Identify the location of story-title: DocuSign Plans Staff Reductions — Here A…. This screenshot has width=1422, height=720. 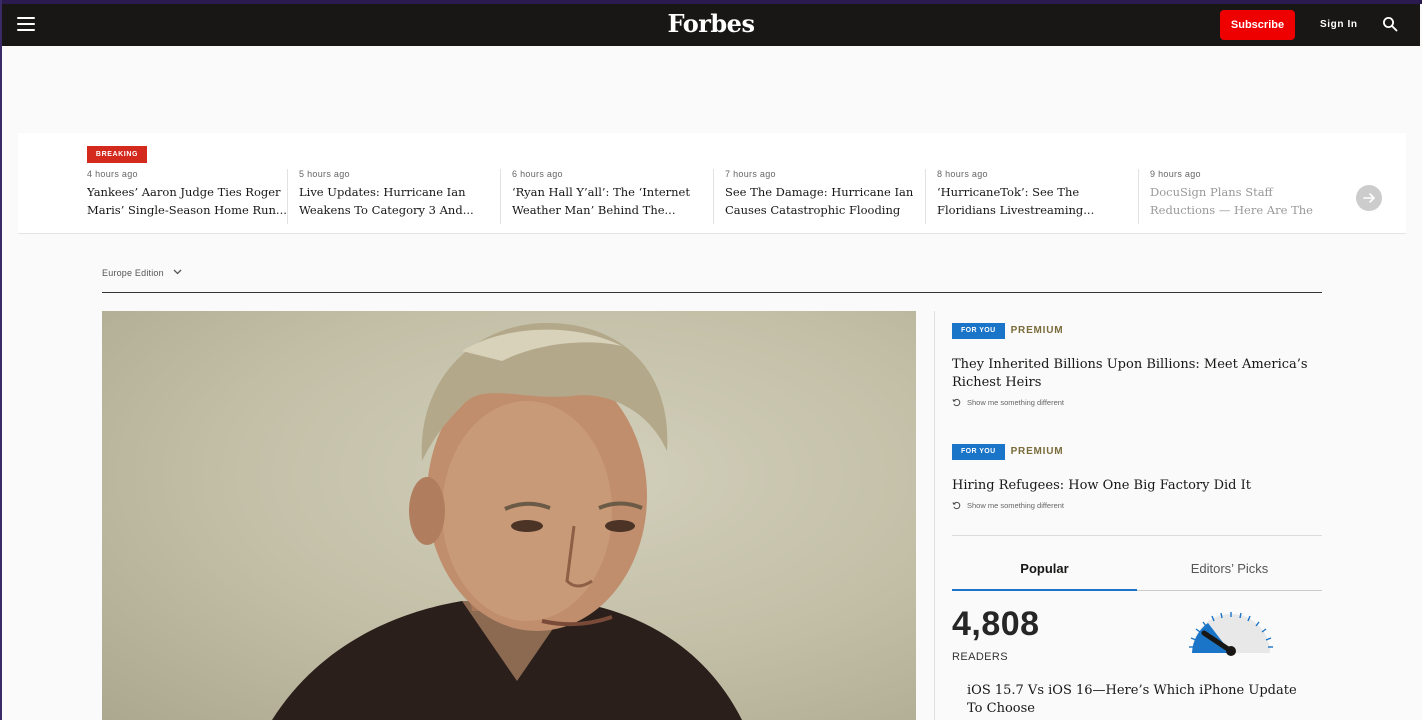
(1242, 201).